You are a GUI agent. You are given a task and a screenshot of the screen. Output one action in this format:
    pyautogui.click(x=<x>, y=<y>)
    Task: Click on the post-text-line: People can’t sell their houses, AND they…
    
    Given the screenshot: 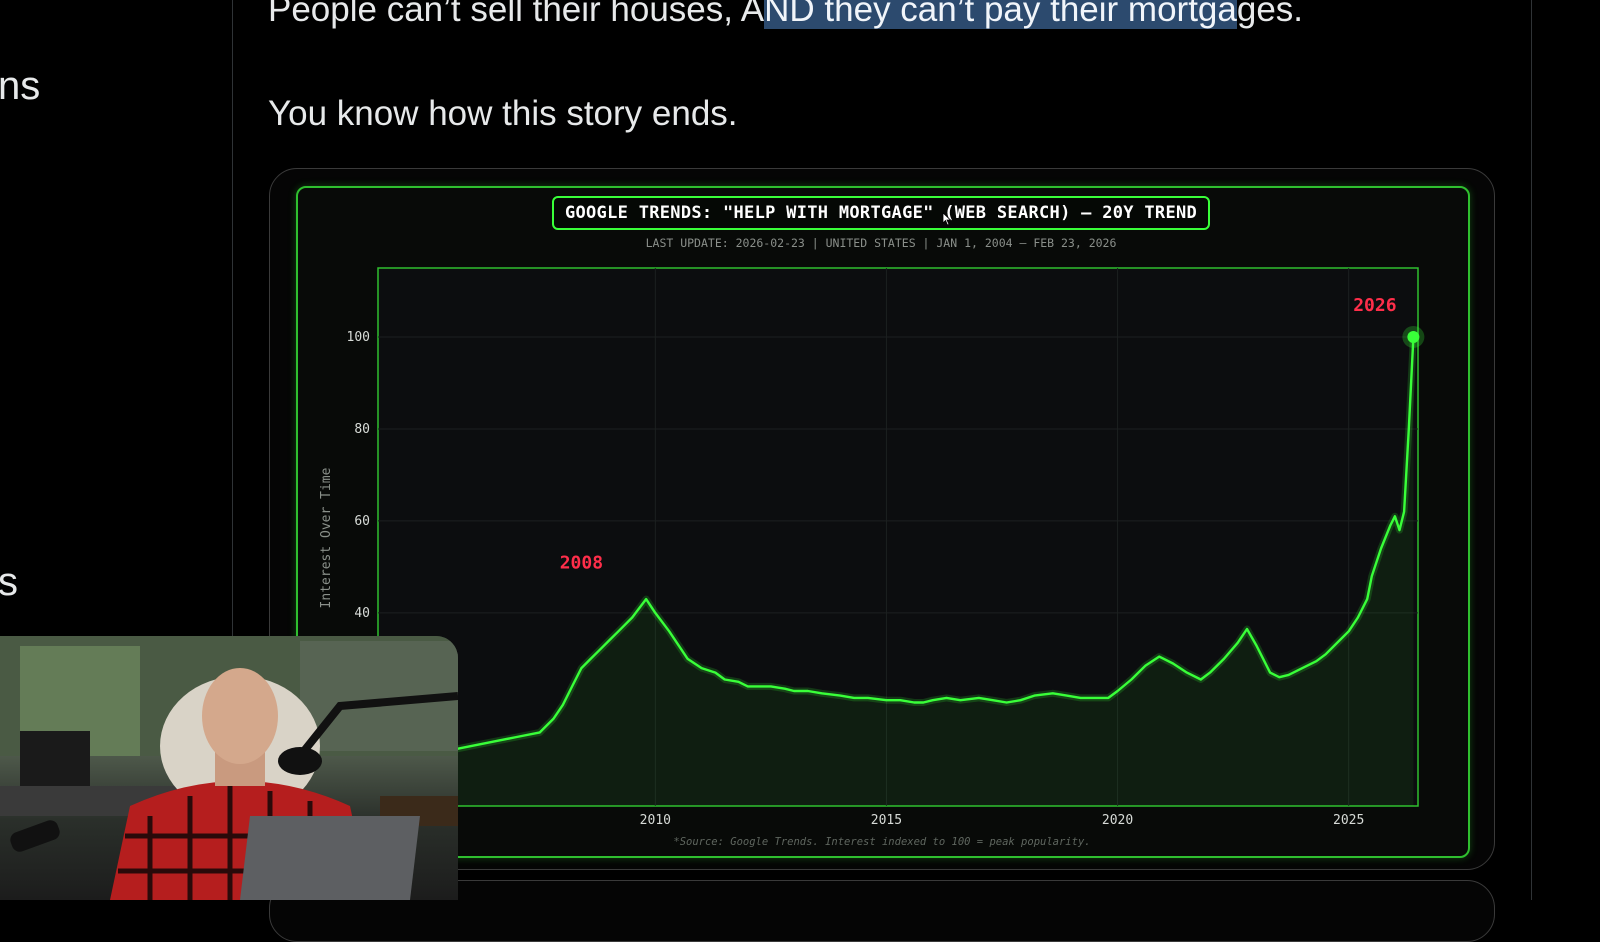 What is the action you would take?
    pyautogui.click(x=785, y=15)
    